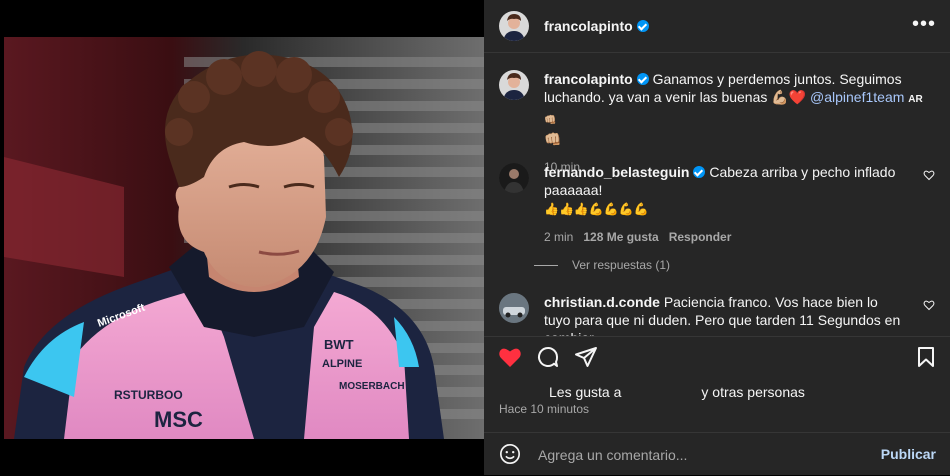 Image resolution: width=950 pixels, height=476 pixels. What do you see at coordinates (588, 26) in the screenshot?
I see `author-username-text: francolapinto` at bounding box center [588, 26].